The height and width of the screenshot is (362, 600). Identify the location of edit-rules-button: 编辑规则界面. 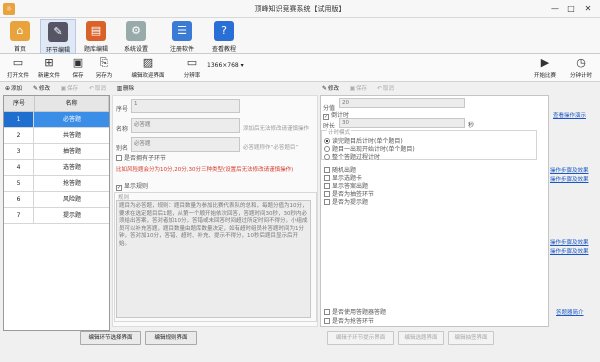
(171, 338).